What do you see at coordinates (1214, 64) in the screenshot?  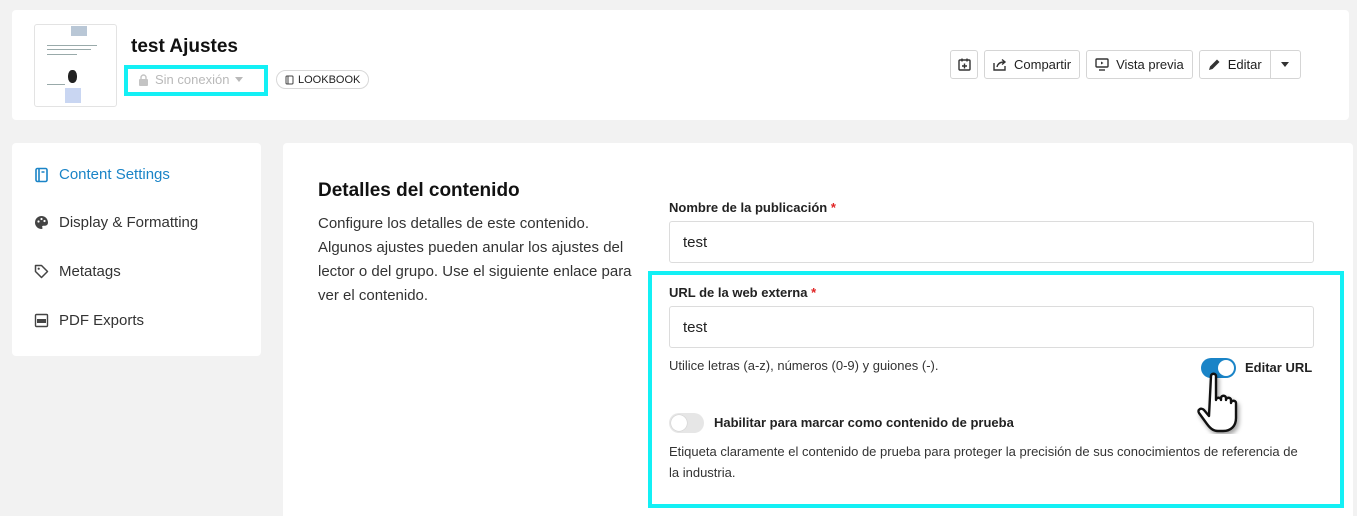 I see `pencil-icon` at bounding box center [1214, 64].